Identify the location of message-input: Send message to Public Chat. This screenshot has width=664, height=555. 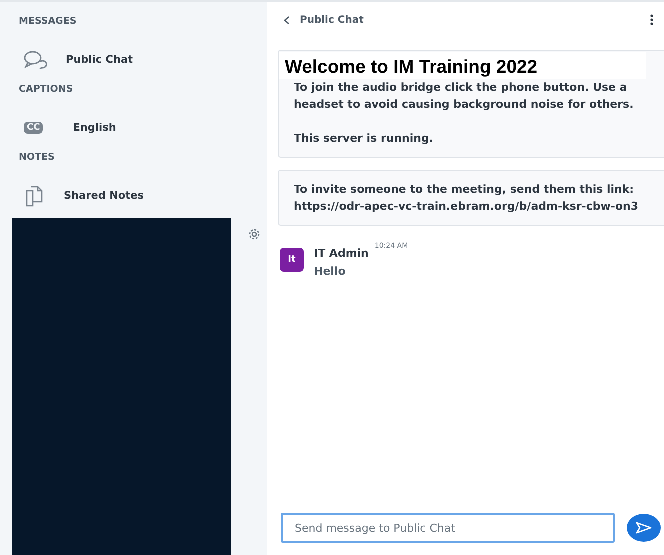
(448, 528).